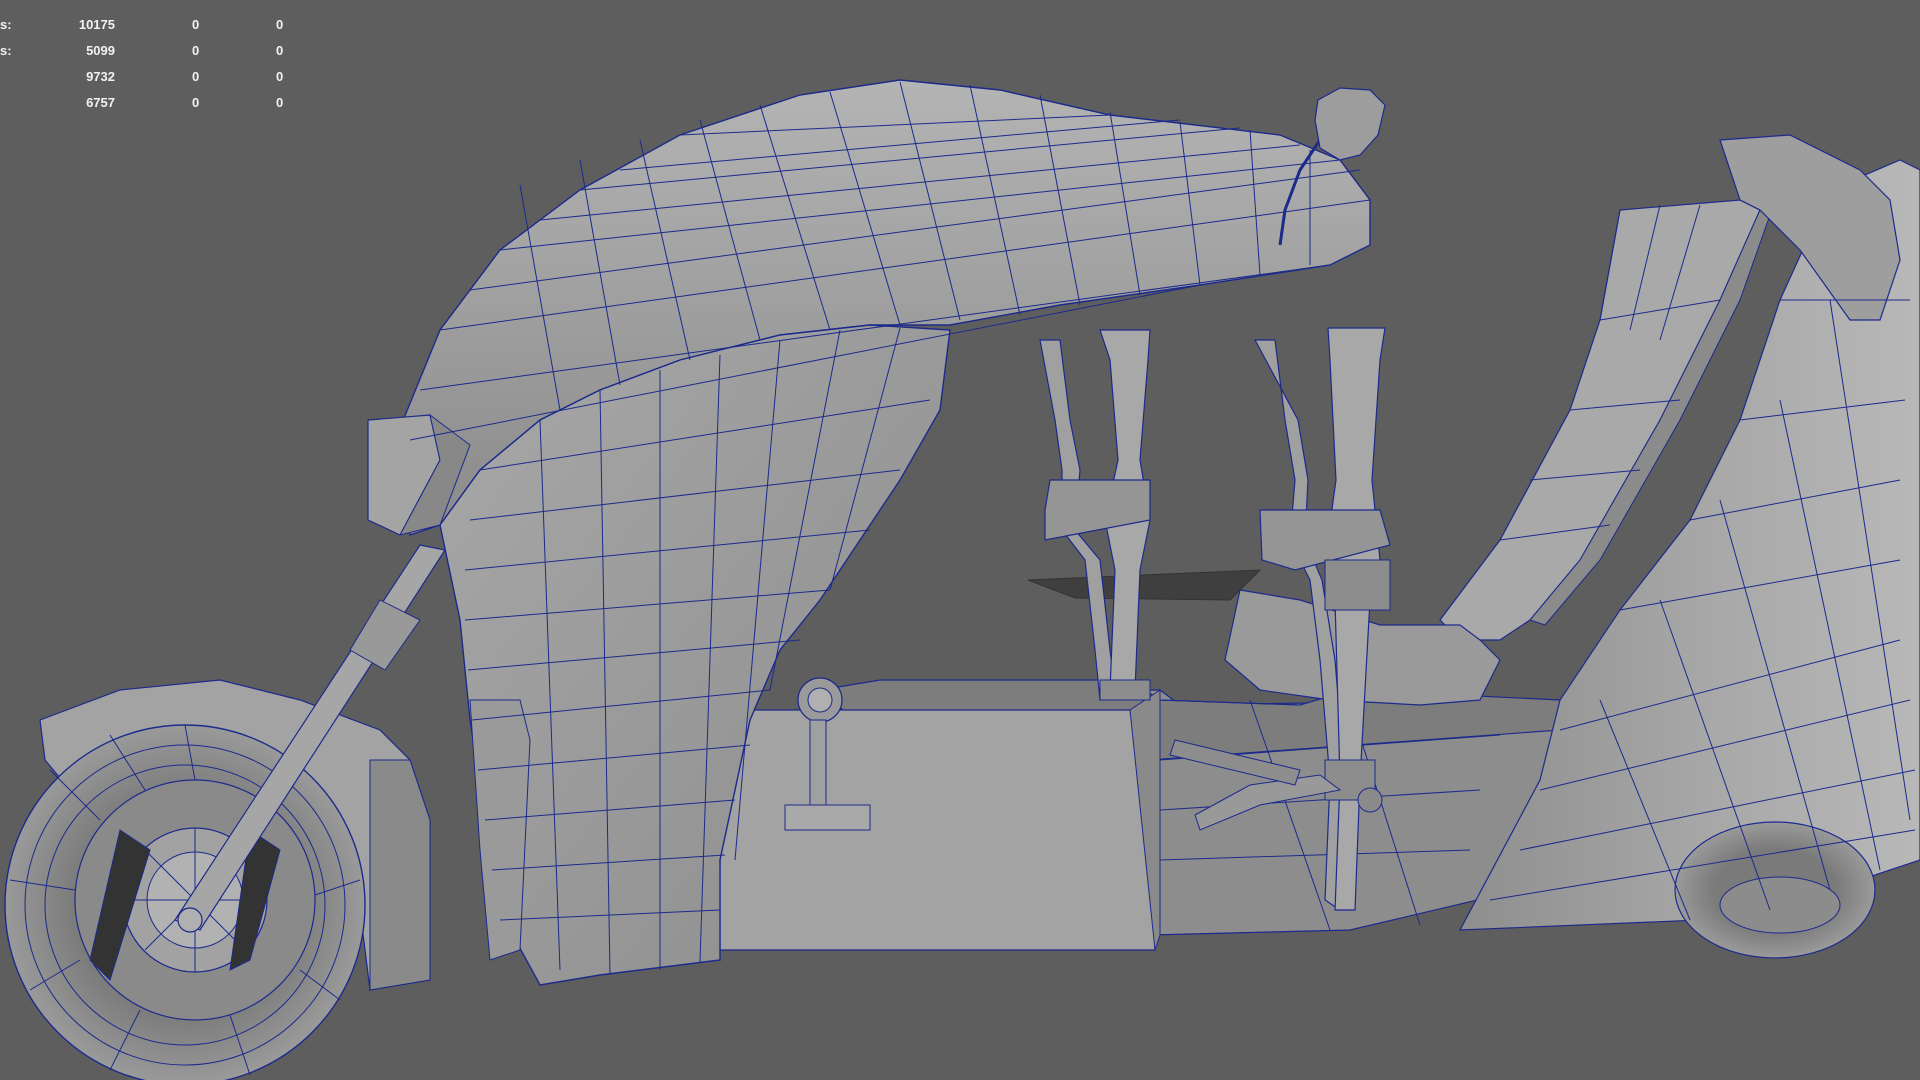 The width and height of the screenshot is (1920, 1080). What do you see at coordinates (100, 76) in the screenshot?
I see `hud-value-object: 9732` at bounding box center [100, 76].